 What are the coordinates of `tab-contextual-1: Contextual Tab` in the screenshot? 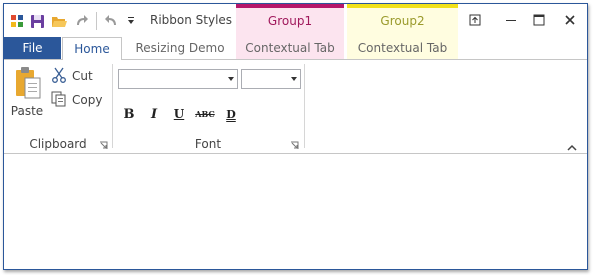 It's located at (290, 48).